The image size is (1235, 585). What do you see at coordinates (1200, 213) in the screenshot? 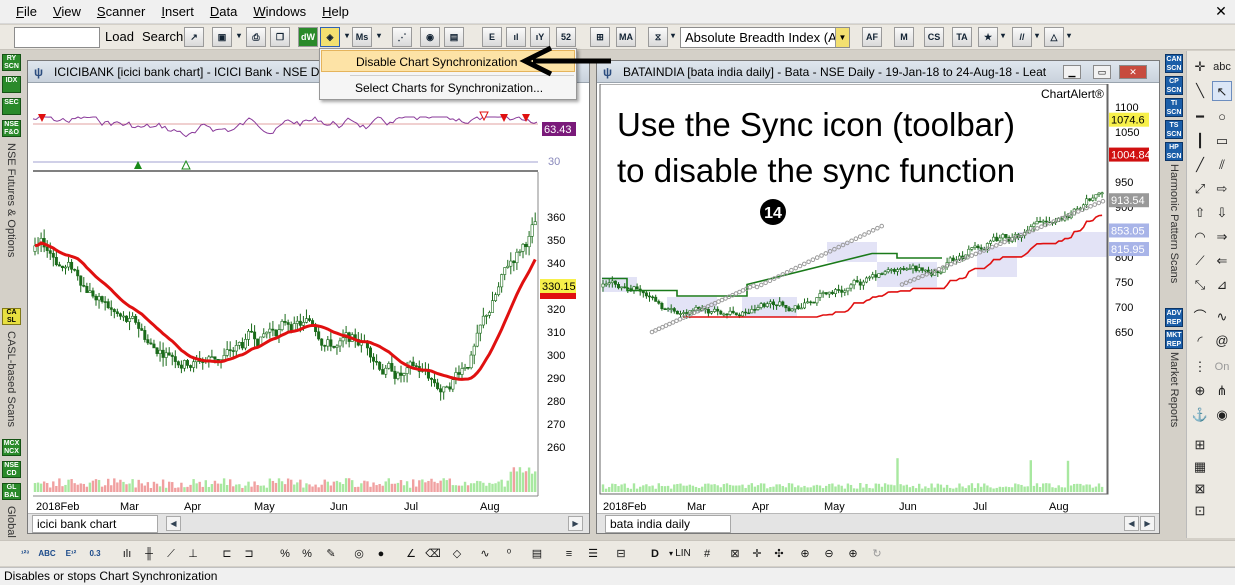
I see `up-arrow-icon: ⇧` at bounding box center [1200, 213].